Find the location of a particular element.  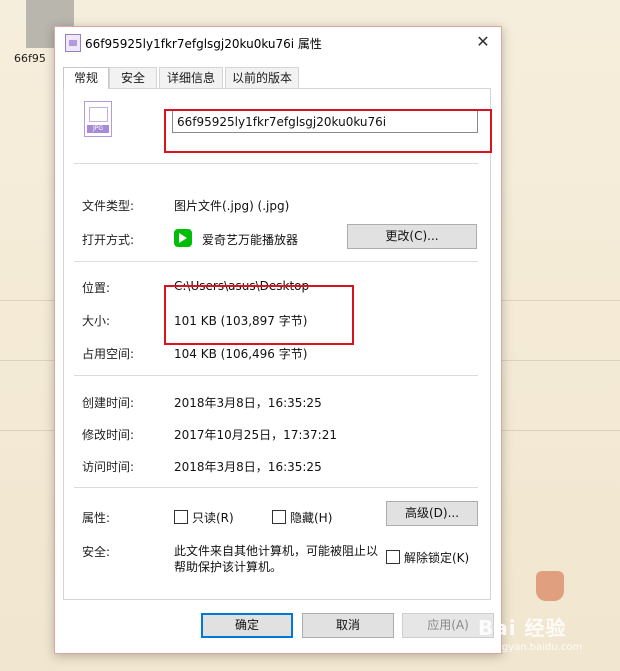

iqiyi-player-icon is located at coordinates (183, 238).